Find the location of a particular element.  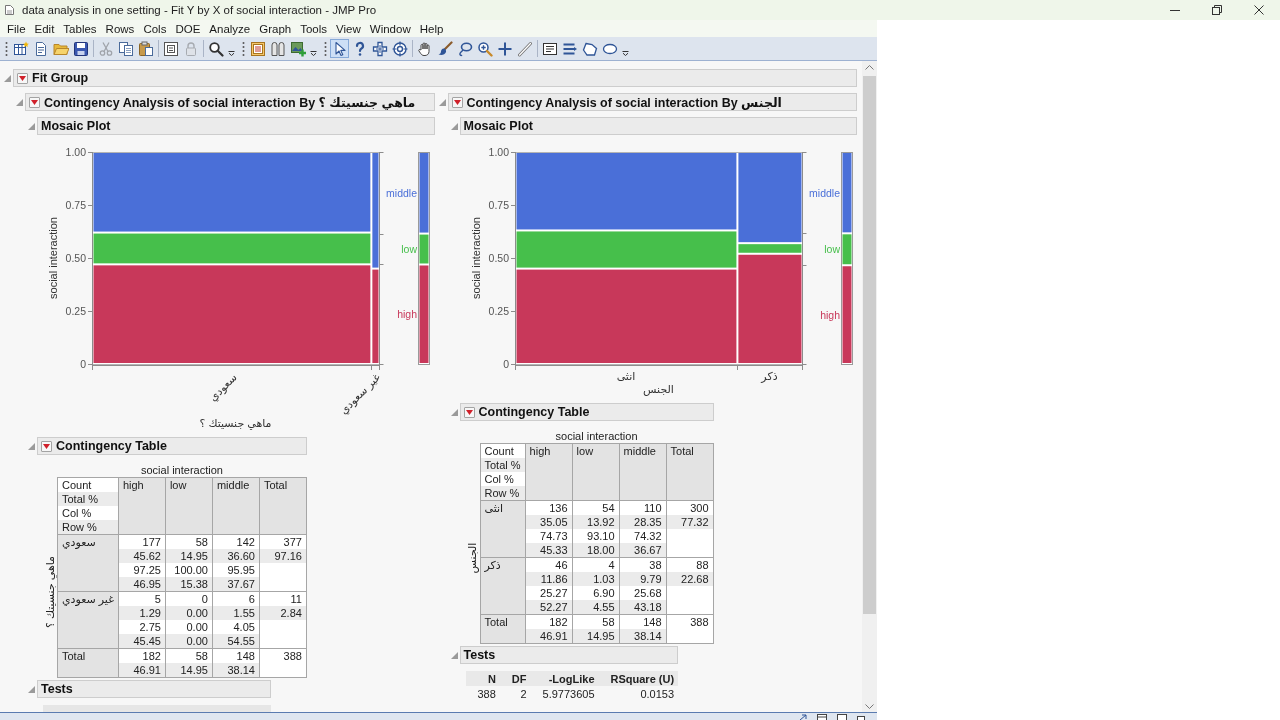

arrow-icon is located at coordinates (803, 717).